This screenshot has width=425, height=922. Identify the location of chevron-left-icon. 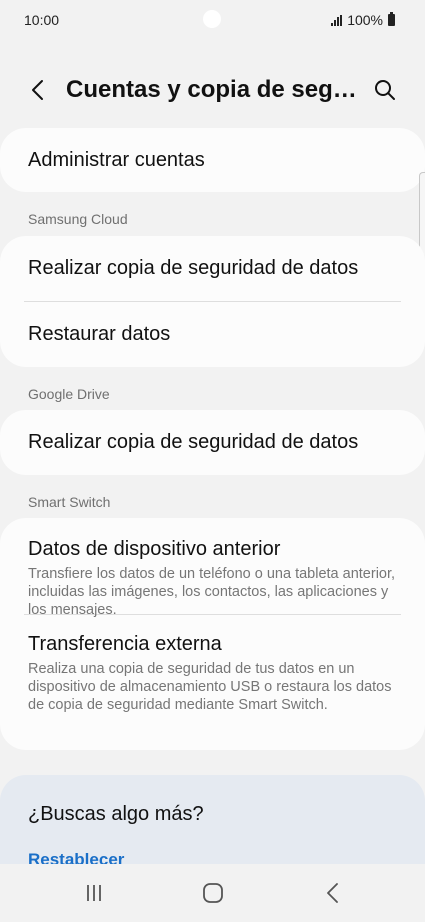
(37, 90).